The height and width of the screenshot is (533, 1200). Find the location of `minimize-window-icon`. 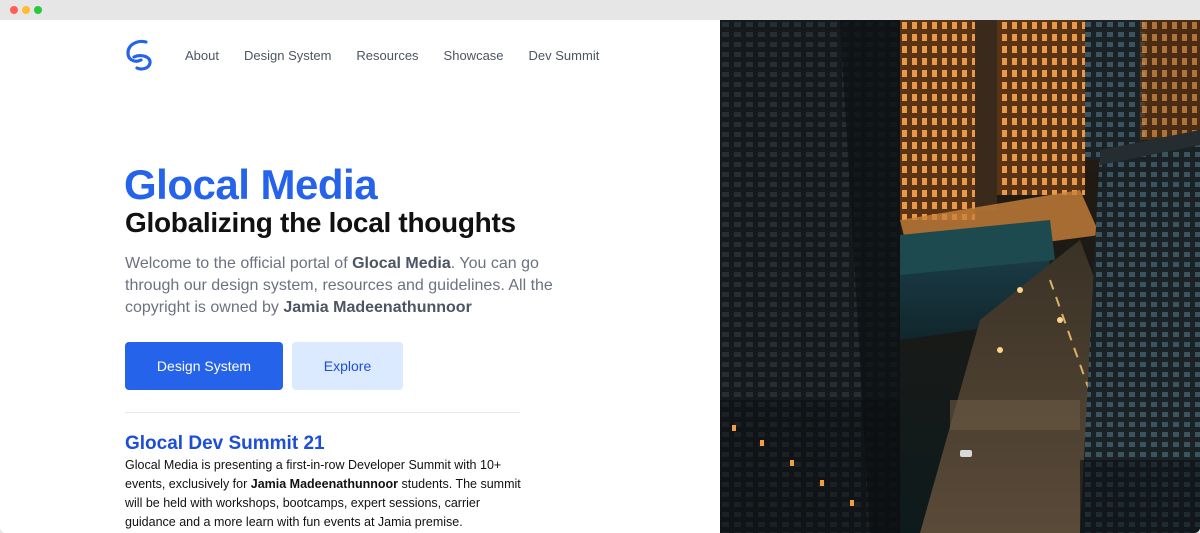

minimize-window-icon is located at coordinates (26, 10).